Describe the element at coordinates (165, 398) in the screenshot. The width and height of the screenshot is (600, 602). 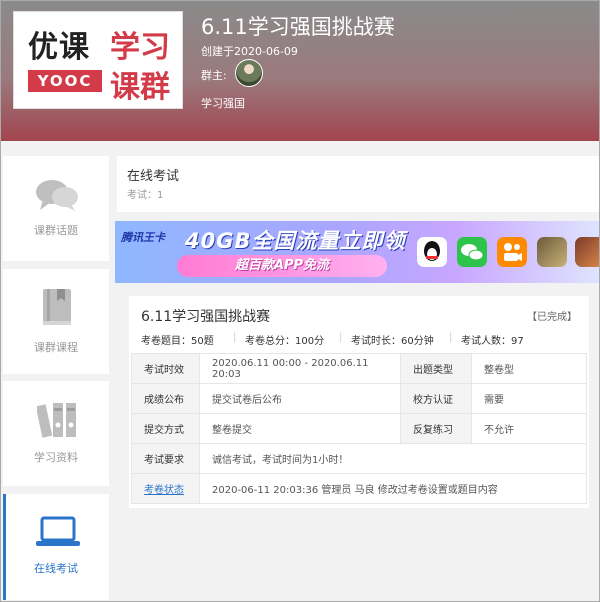
I see `cell-label: 成绩公布` at that location.